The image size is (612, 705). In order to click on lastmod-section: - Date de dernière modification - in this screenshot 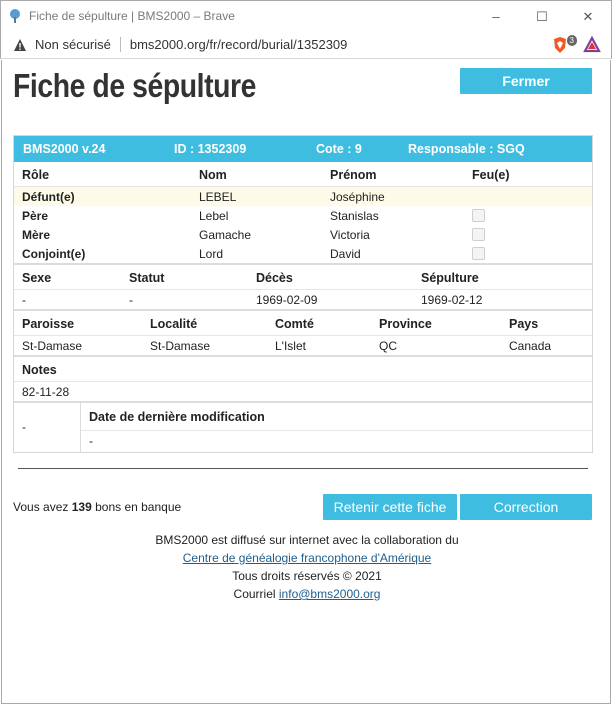, I will do `click(303, 427)`.